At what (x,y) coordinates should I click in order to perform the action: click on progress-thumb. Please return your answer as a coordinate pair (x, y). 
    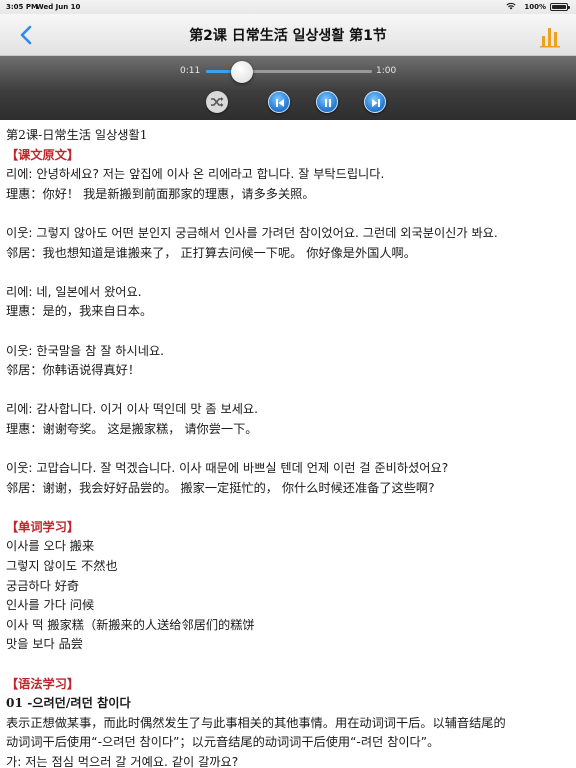
    Looking at the image, I should click on (242, 72).